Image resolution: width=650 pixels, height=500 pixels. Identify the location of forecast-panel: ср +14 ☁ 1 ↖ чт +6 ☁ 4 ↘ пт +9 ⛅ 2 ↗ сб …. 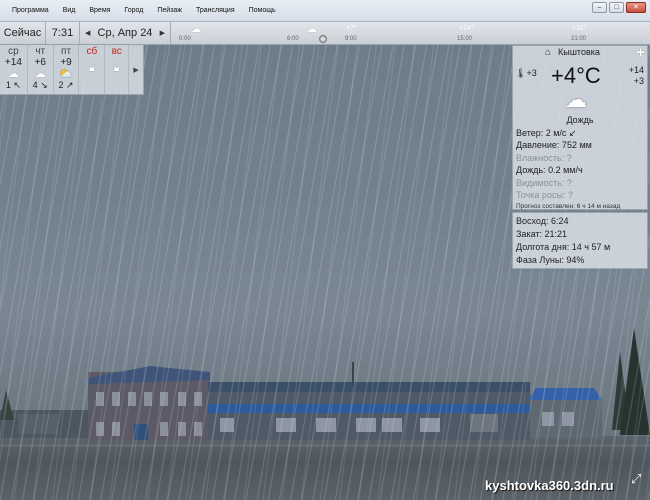
(72, 70).